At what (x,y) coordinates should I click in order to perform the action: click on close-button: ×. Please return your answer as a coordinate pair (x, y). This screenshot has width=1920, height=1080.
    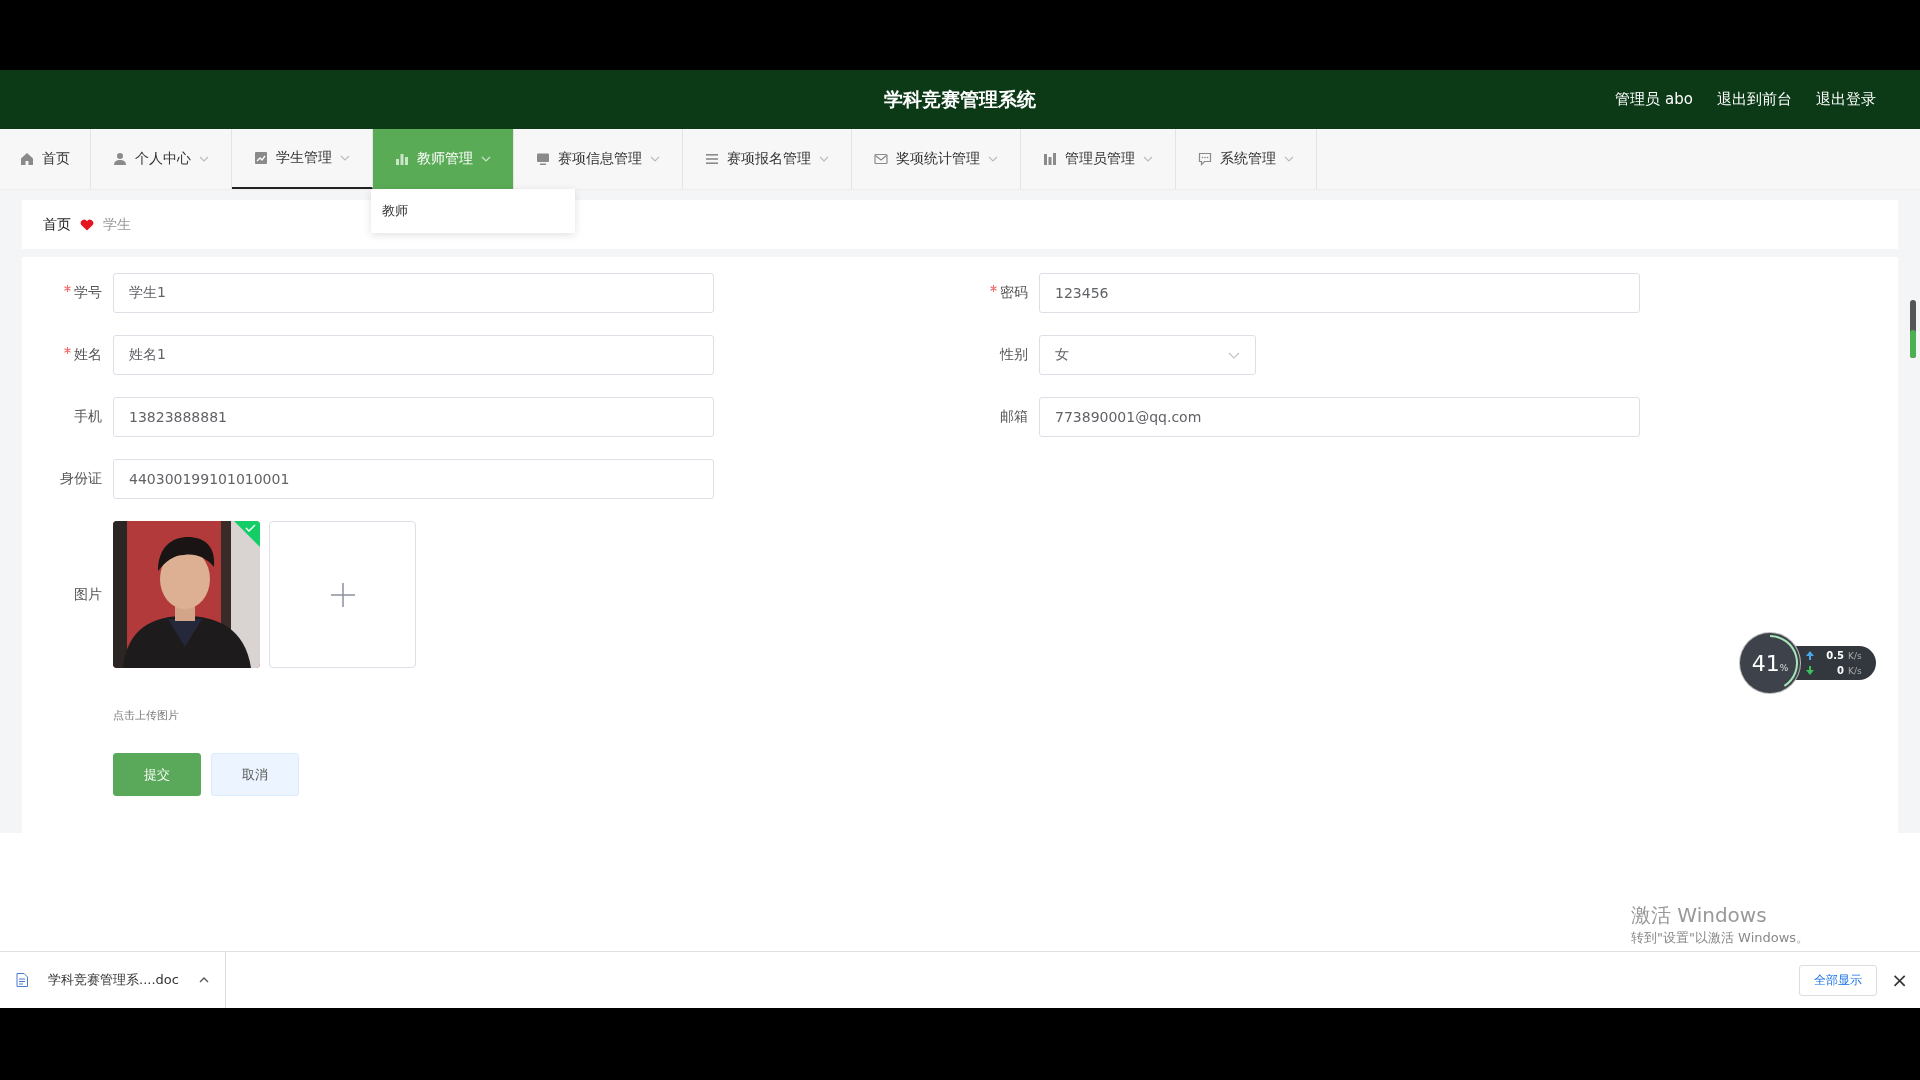
    Looking at the image, I should click on (1899, 980).